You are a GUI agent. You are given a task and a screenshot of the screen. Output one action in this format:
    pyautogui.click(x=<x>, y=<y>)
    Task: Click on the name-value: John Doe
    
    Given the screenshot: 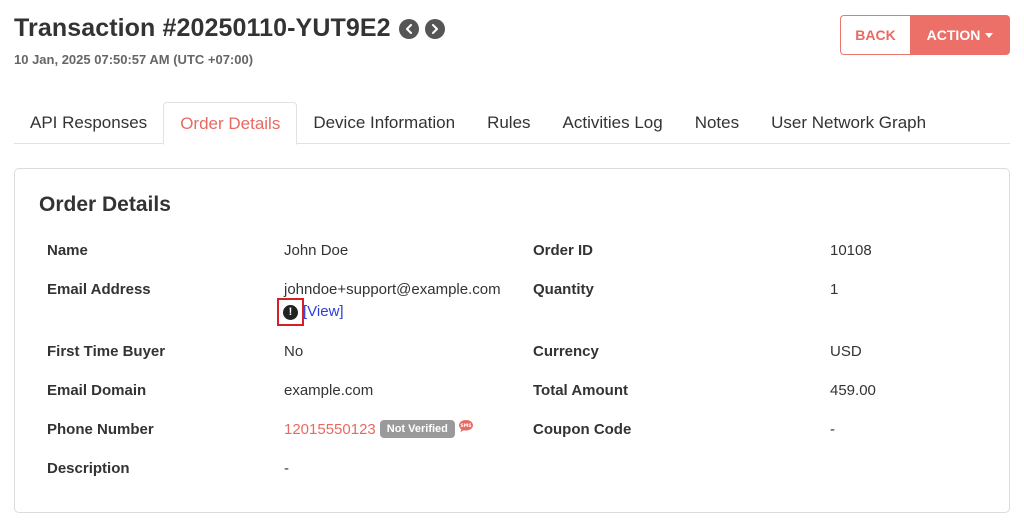 What is the action you would take?
    pyautogui.click(x=316, y=250)
    